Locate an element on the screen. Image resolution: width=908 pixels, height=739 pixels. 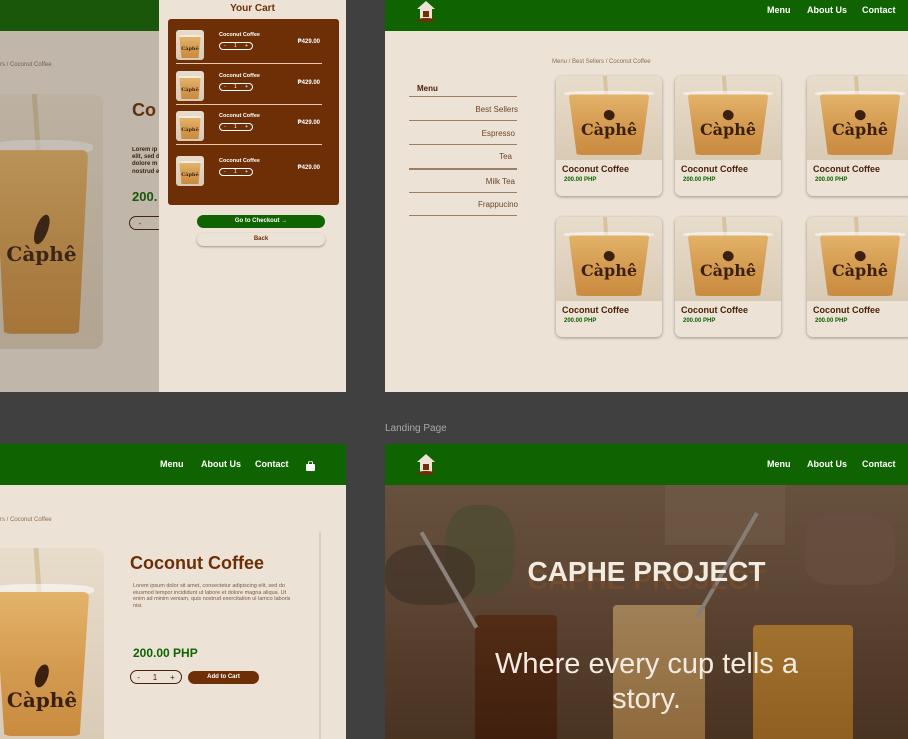
sidebar-item-best-sellers: Best Sellers is located at coordinates (481, 109).